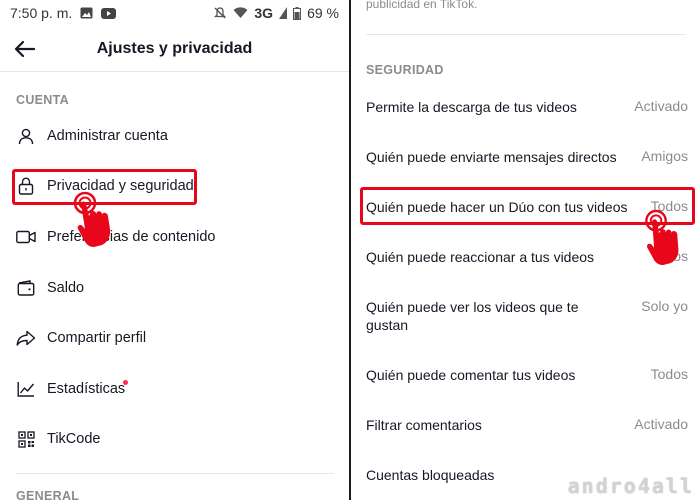 The width and height of the screenshot is (700, 500). What do you see at coordinates (422, 5) in the screenshot?
I see `ads-note: publicidad en TikTok.` at bounding box center [422, 5].